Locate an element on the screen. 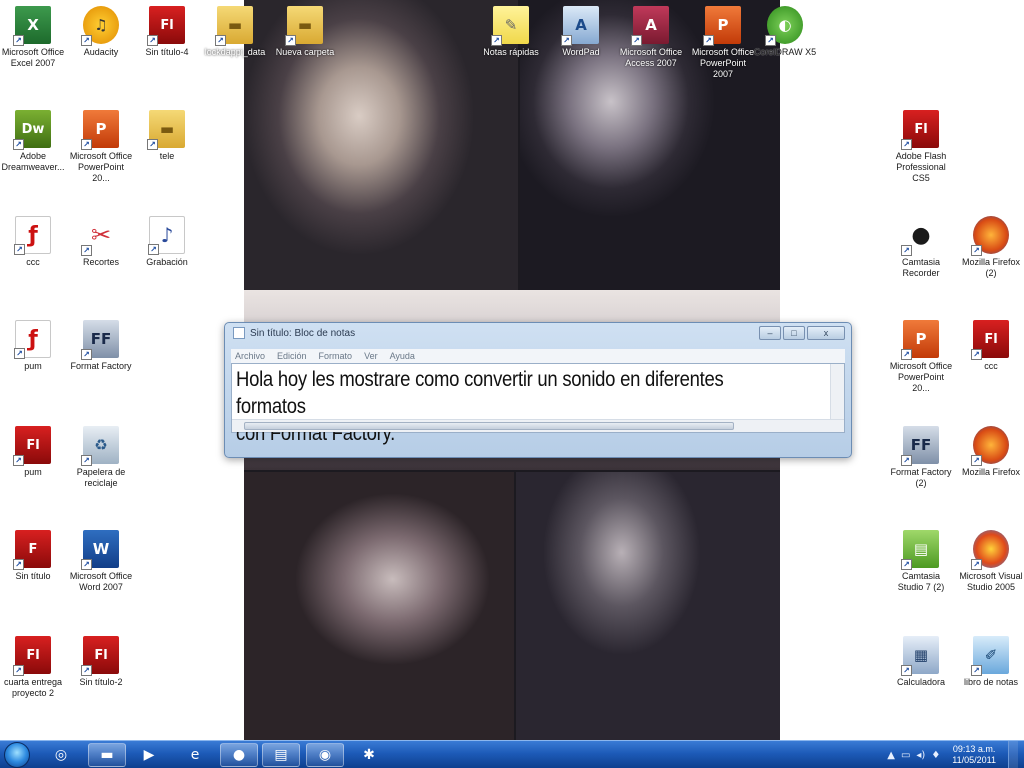 The width and height of the screenshot is (1024, 768). calculadora-icon: ▦ ↗ is located at coordinates (920, 656).